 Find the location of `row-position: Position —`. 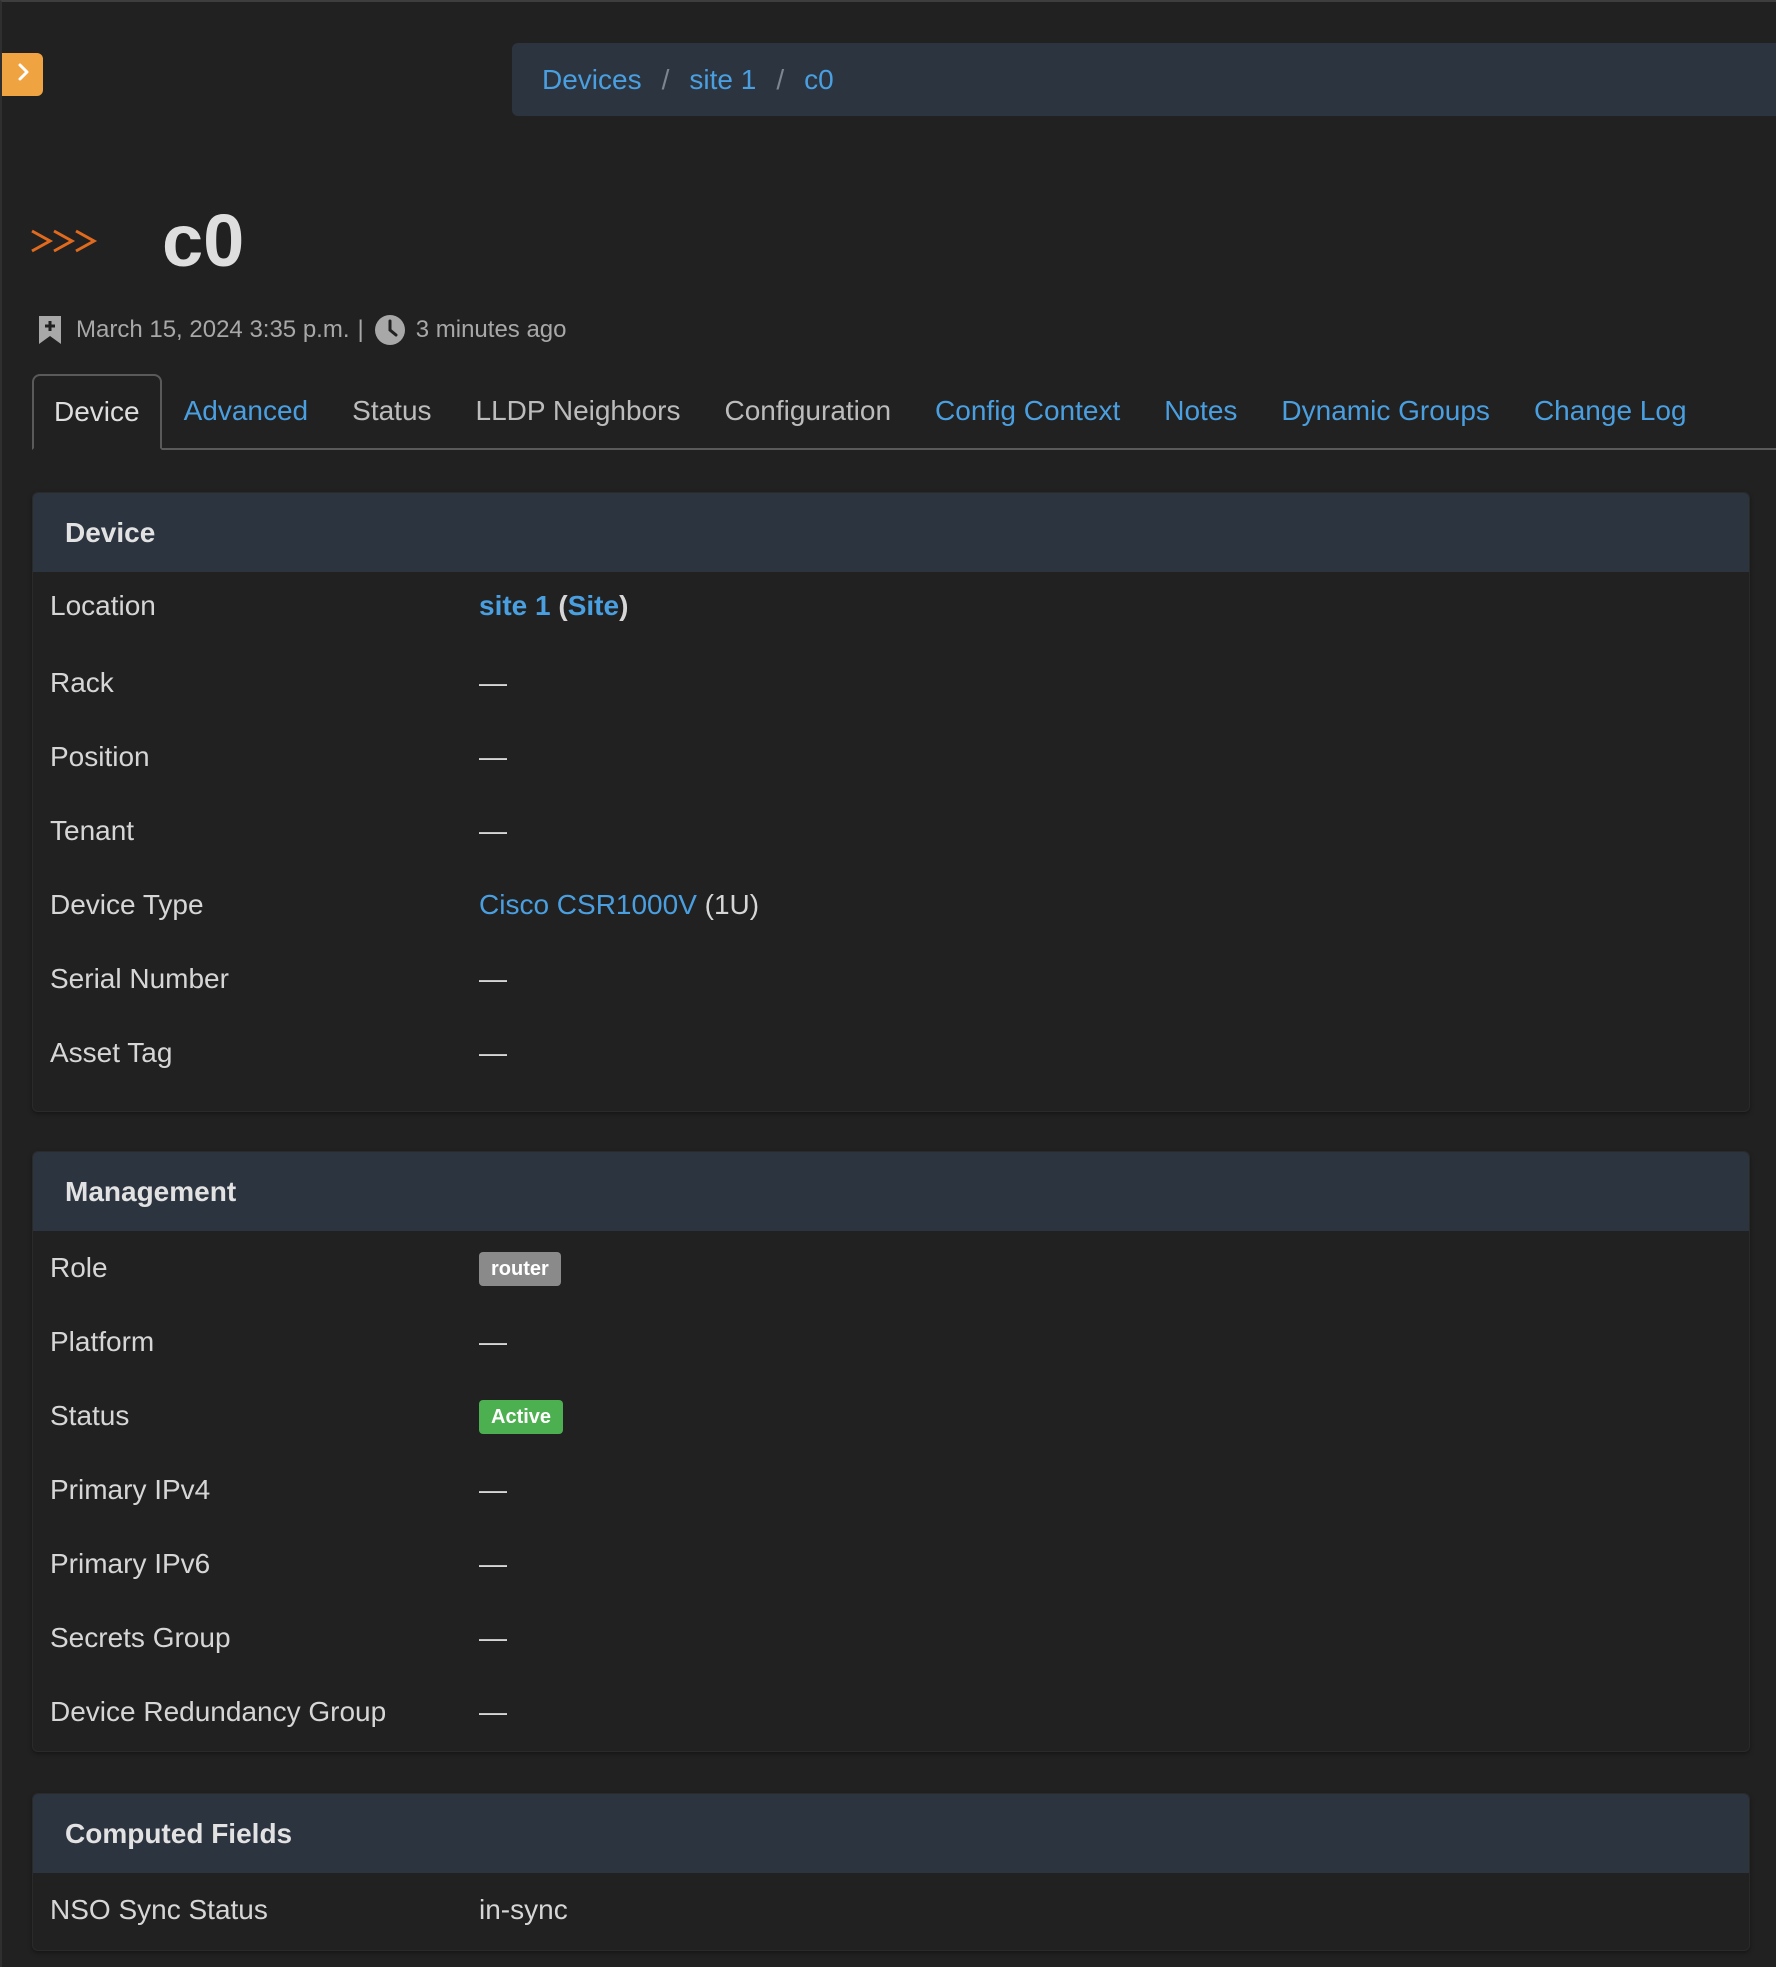

row-position: Position — is located at coordinates (891, 757).